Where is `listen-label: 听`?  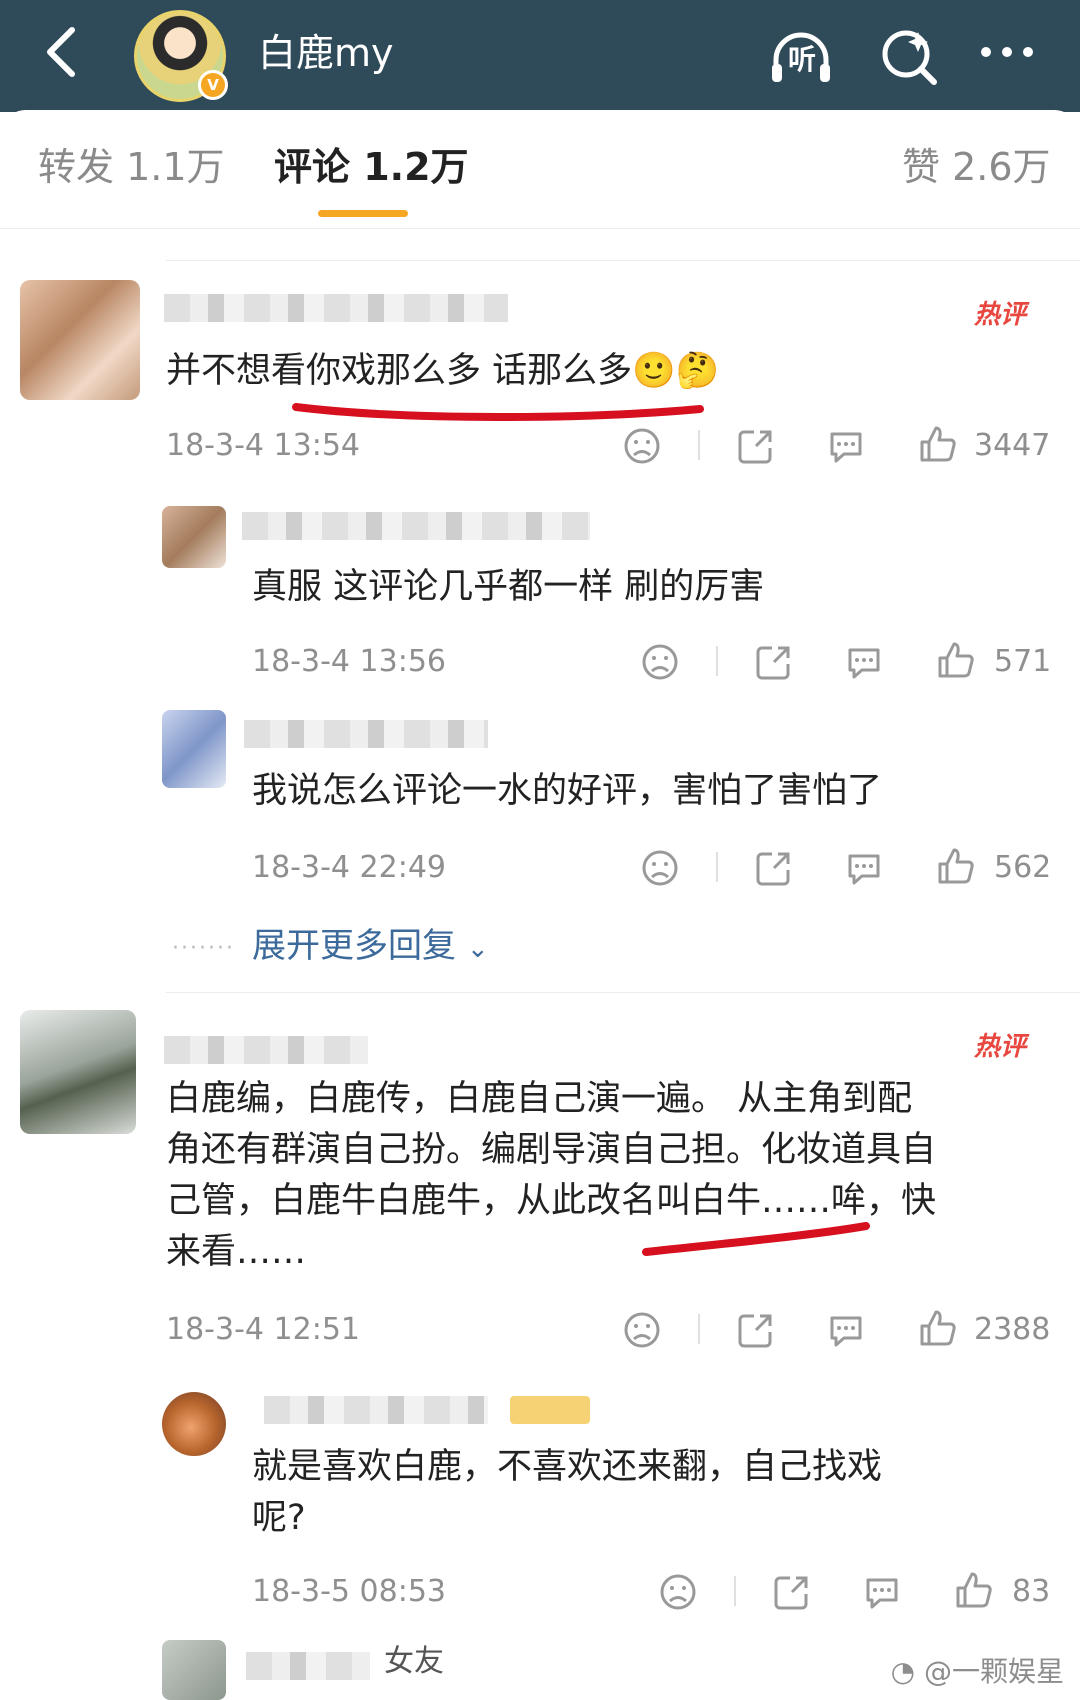 listen-label: 听 is located at coordinates (801, 59).